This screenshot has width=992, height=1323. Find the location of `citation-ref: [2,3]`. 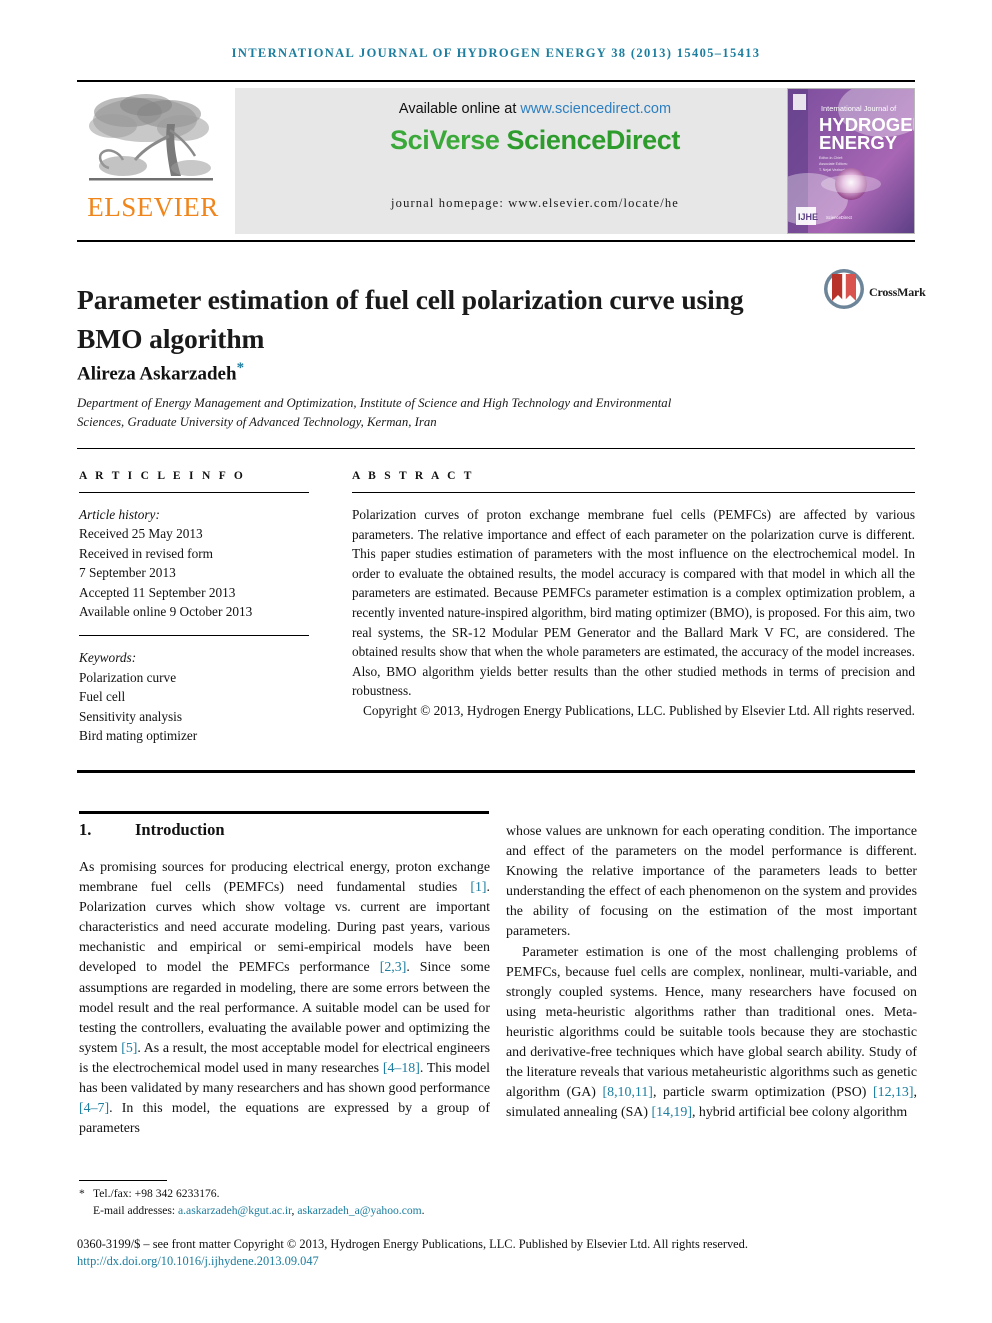

citation-ref: [2,3] is located at coordinates (393, 967).